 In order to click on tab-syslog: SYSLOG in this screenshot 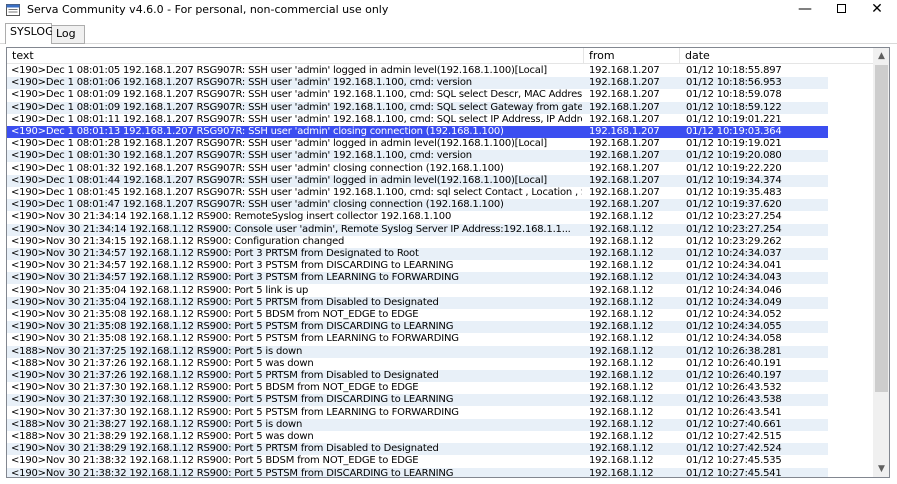, I will do `click(29, 33)`.